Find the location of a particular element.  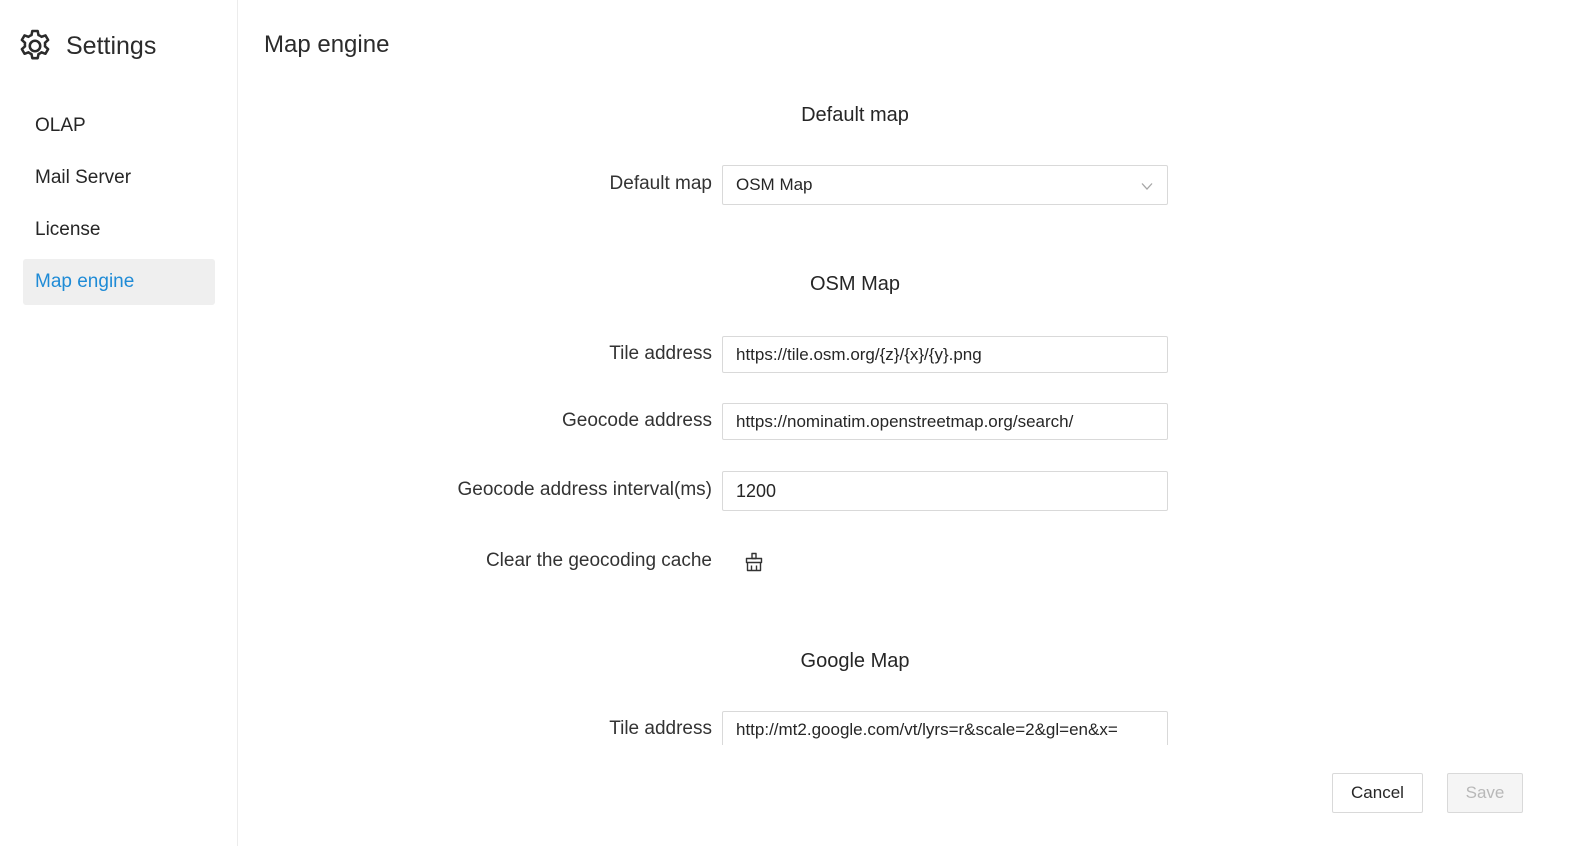

sidebar-title: Settings is located at coordinates (111, 45).